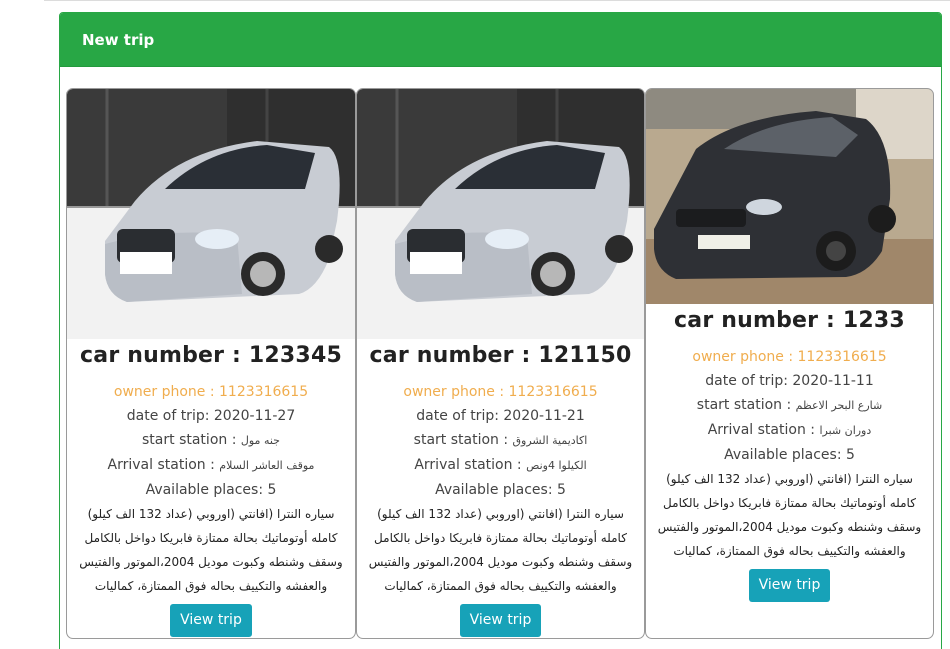 Image resolution: width=950 pixels, height=649 pixels. I want to click on start-station: start station : اكاديمية الشروق, so click(500, 440).